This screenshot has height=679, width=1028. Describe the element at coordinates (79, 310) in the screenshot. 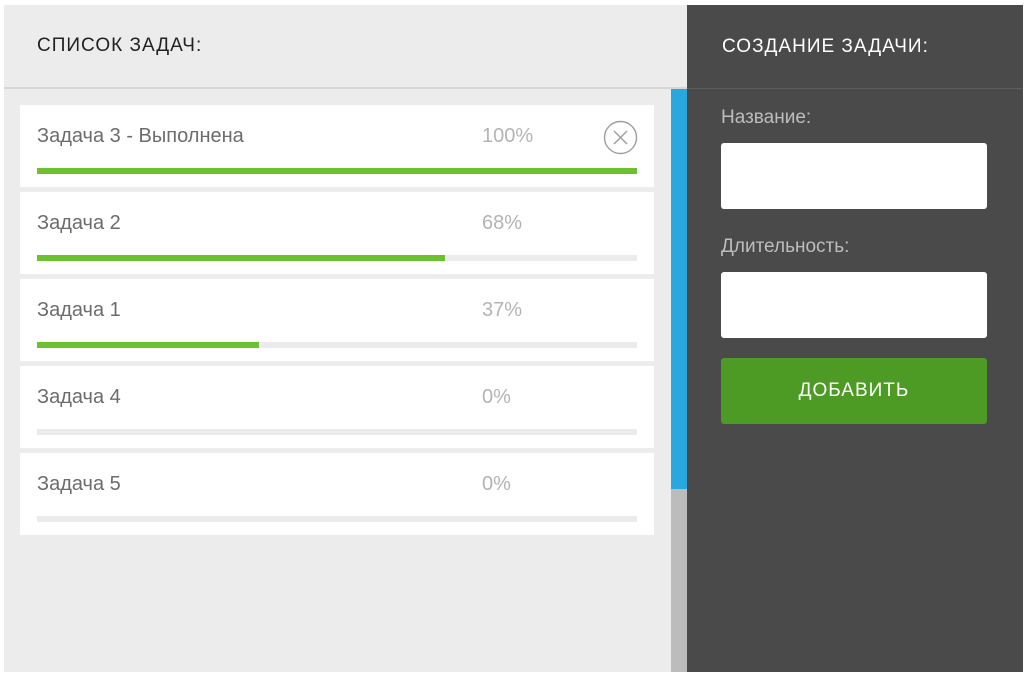

I see `task-name: Задача 1` at that location.